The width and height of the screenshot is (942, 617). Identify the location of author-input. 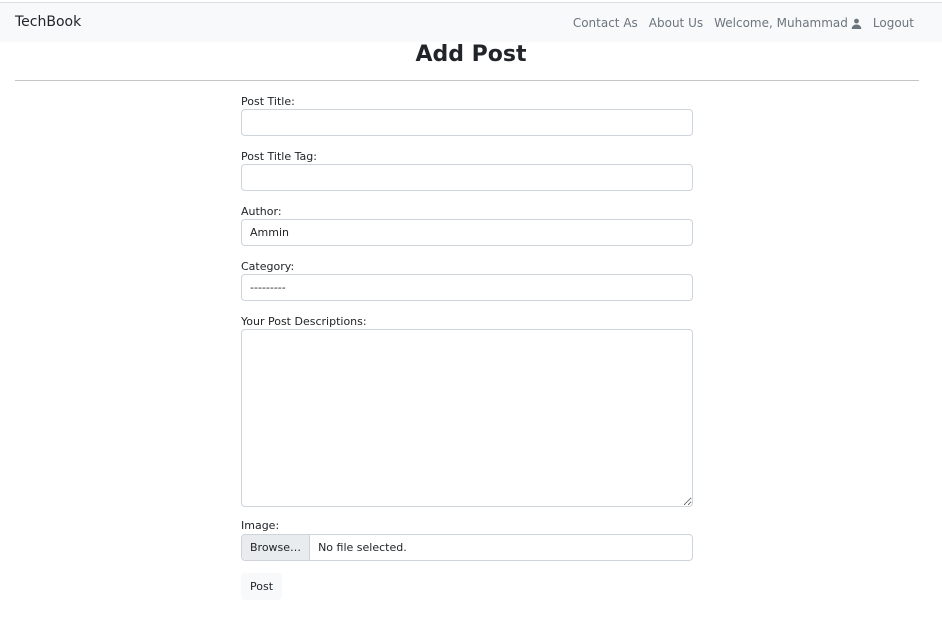
(467, 232).